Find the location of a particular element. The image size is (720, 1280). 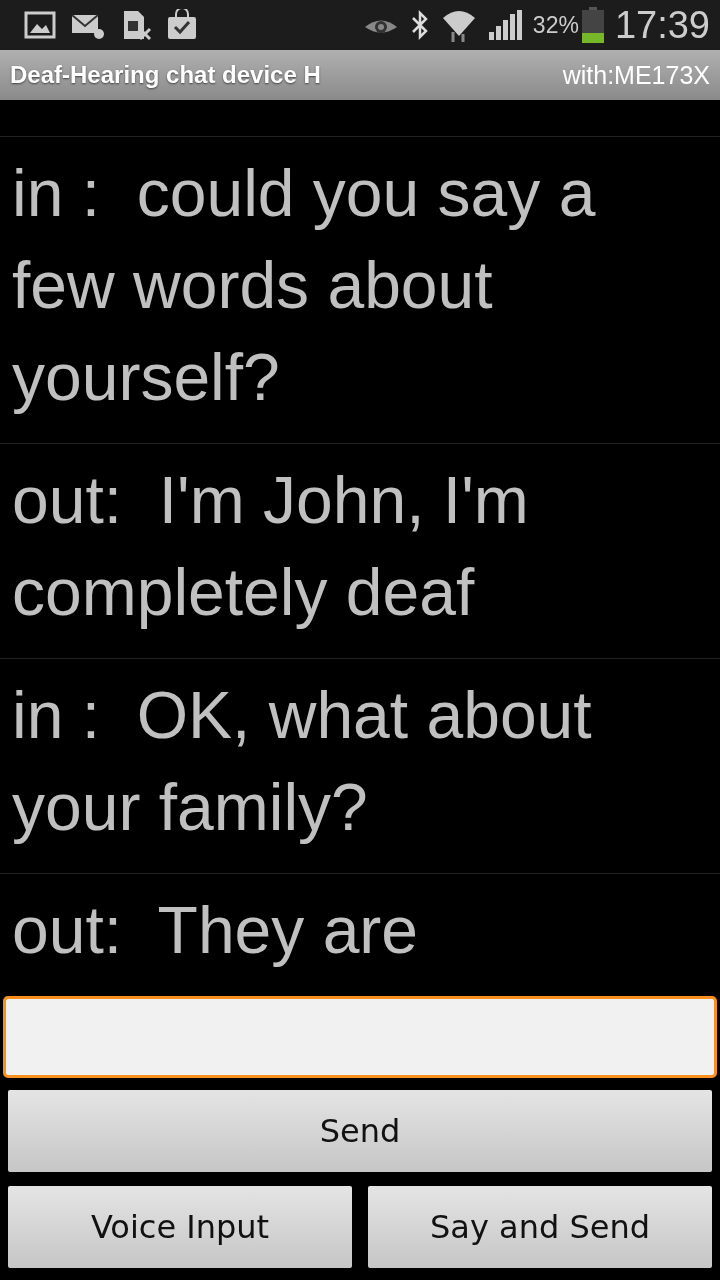

chat-message: in : OK, what about your family? is located at coordinates (302, 761).